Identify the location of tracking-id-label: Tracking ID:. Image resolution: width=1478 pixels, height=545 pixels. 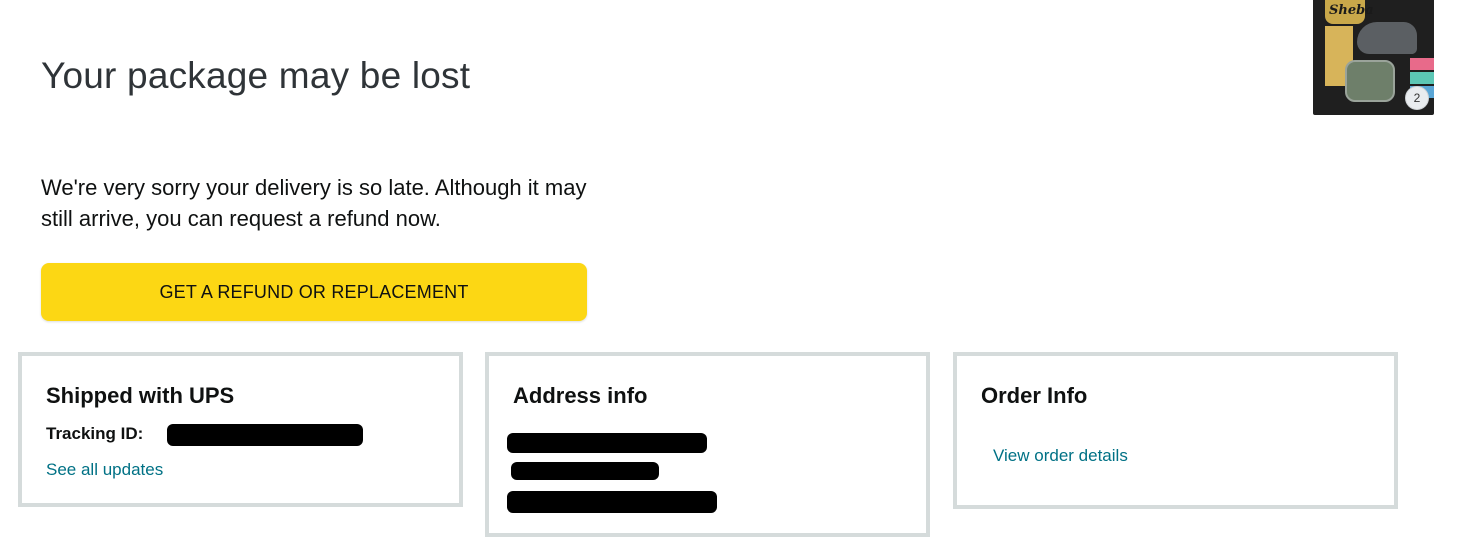
(95, 433).